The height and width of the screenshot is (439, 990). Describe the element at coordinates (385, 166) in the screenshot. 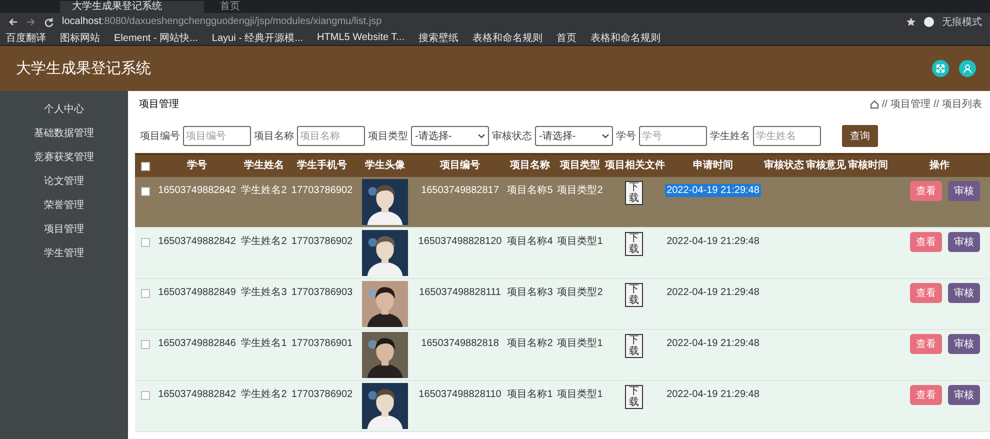

I see `column-header: 学生头像` at that location.